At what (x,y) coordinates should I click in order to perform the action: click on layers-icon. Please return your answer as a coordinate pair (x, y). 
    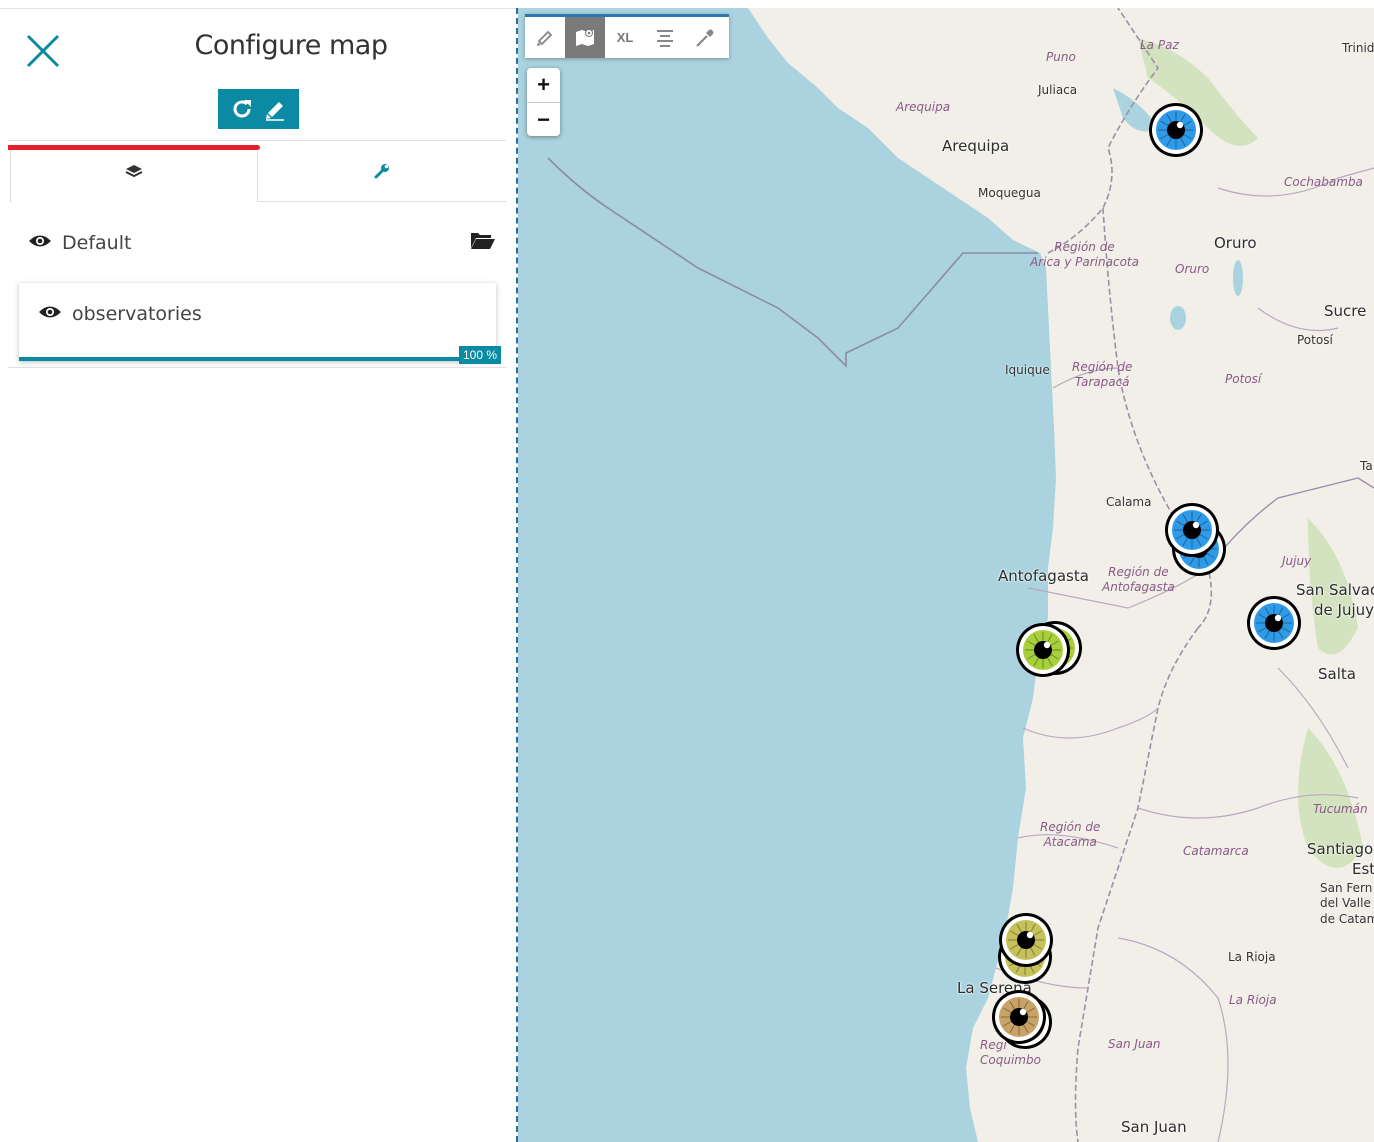
    Looking at the image, I should click on (134, 174).